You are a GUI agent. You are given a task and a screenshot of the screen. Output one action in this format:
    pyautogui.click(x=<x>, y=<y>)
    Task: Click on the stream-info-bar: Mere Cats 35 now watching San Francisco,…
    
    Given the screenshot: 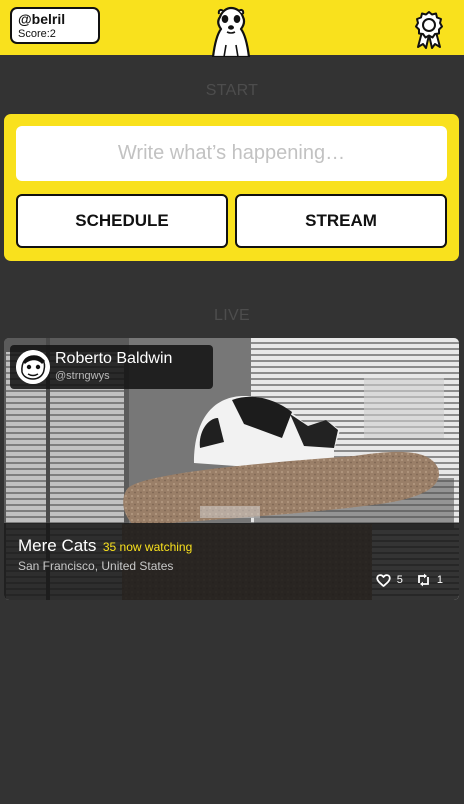 What is the action you would take?
    pyautogui.click(x=231, y=561)
    